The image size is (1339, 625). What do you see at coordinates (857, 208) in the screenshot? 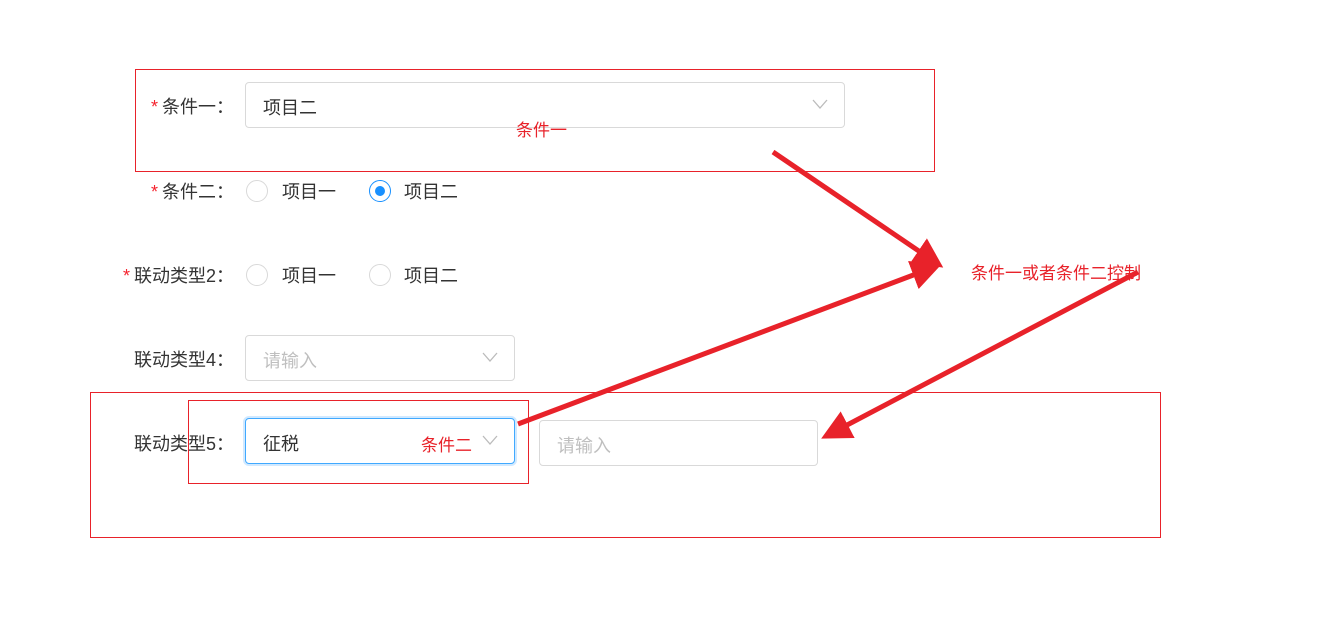
I see `arrow-condition1` at bounding box center [857, 208].